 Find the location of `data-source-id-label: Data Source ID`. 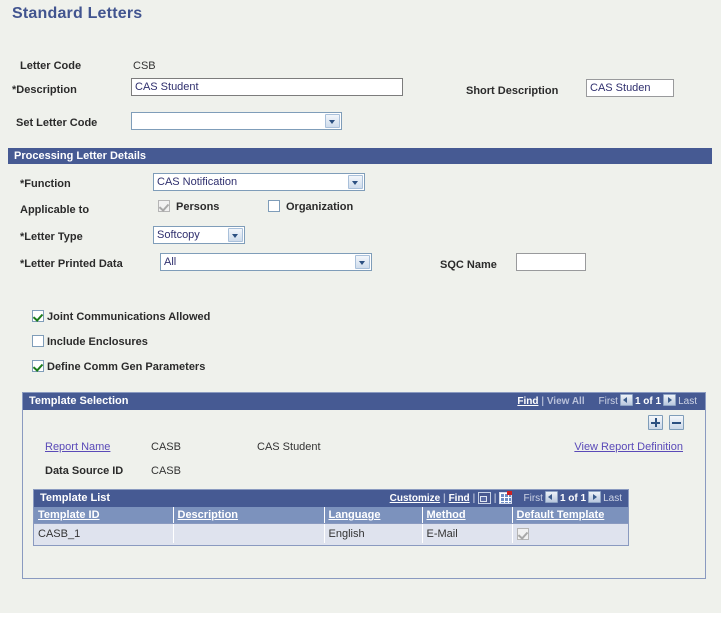

data-source-id-label: Data Source ID is located at coordinates (84, 471).